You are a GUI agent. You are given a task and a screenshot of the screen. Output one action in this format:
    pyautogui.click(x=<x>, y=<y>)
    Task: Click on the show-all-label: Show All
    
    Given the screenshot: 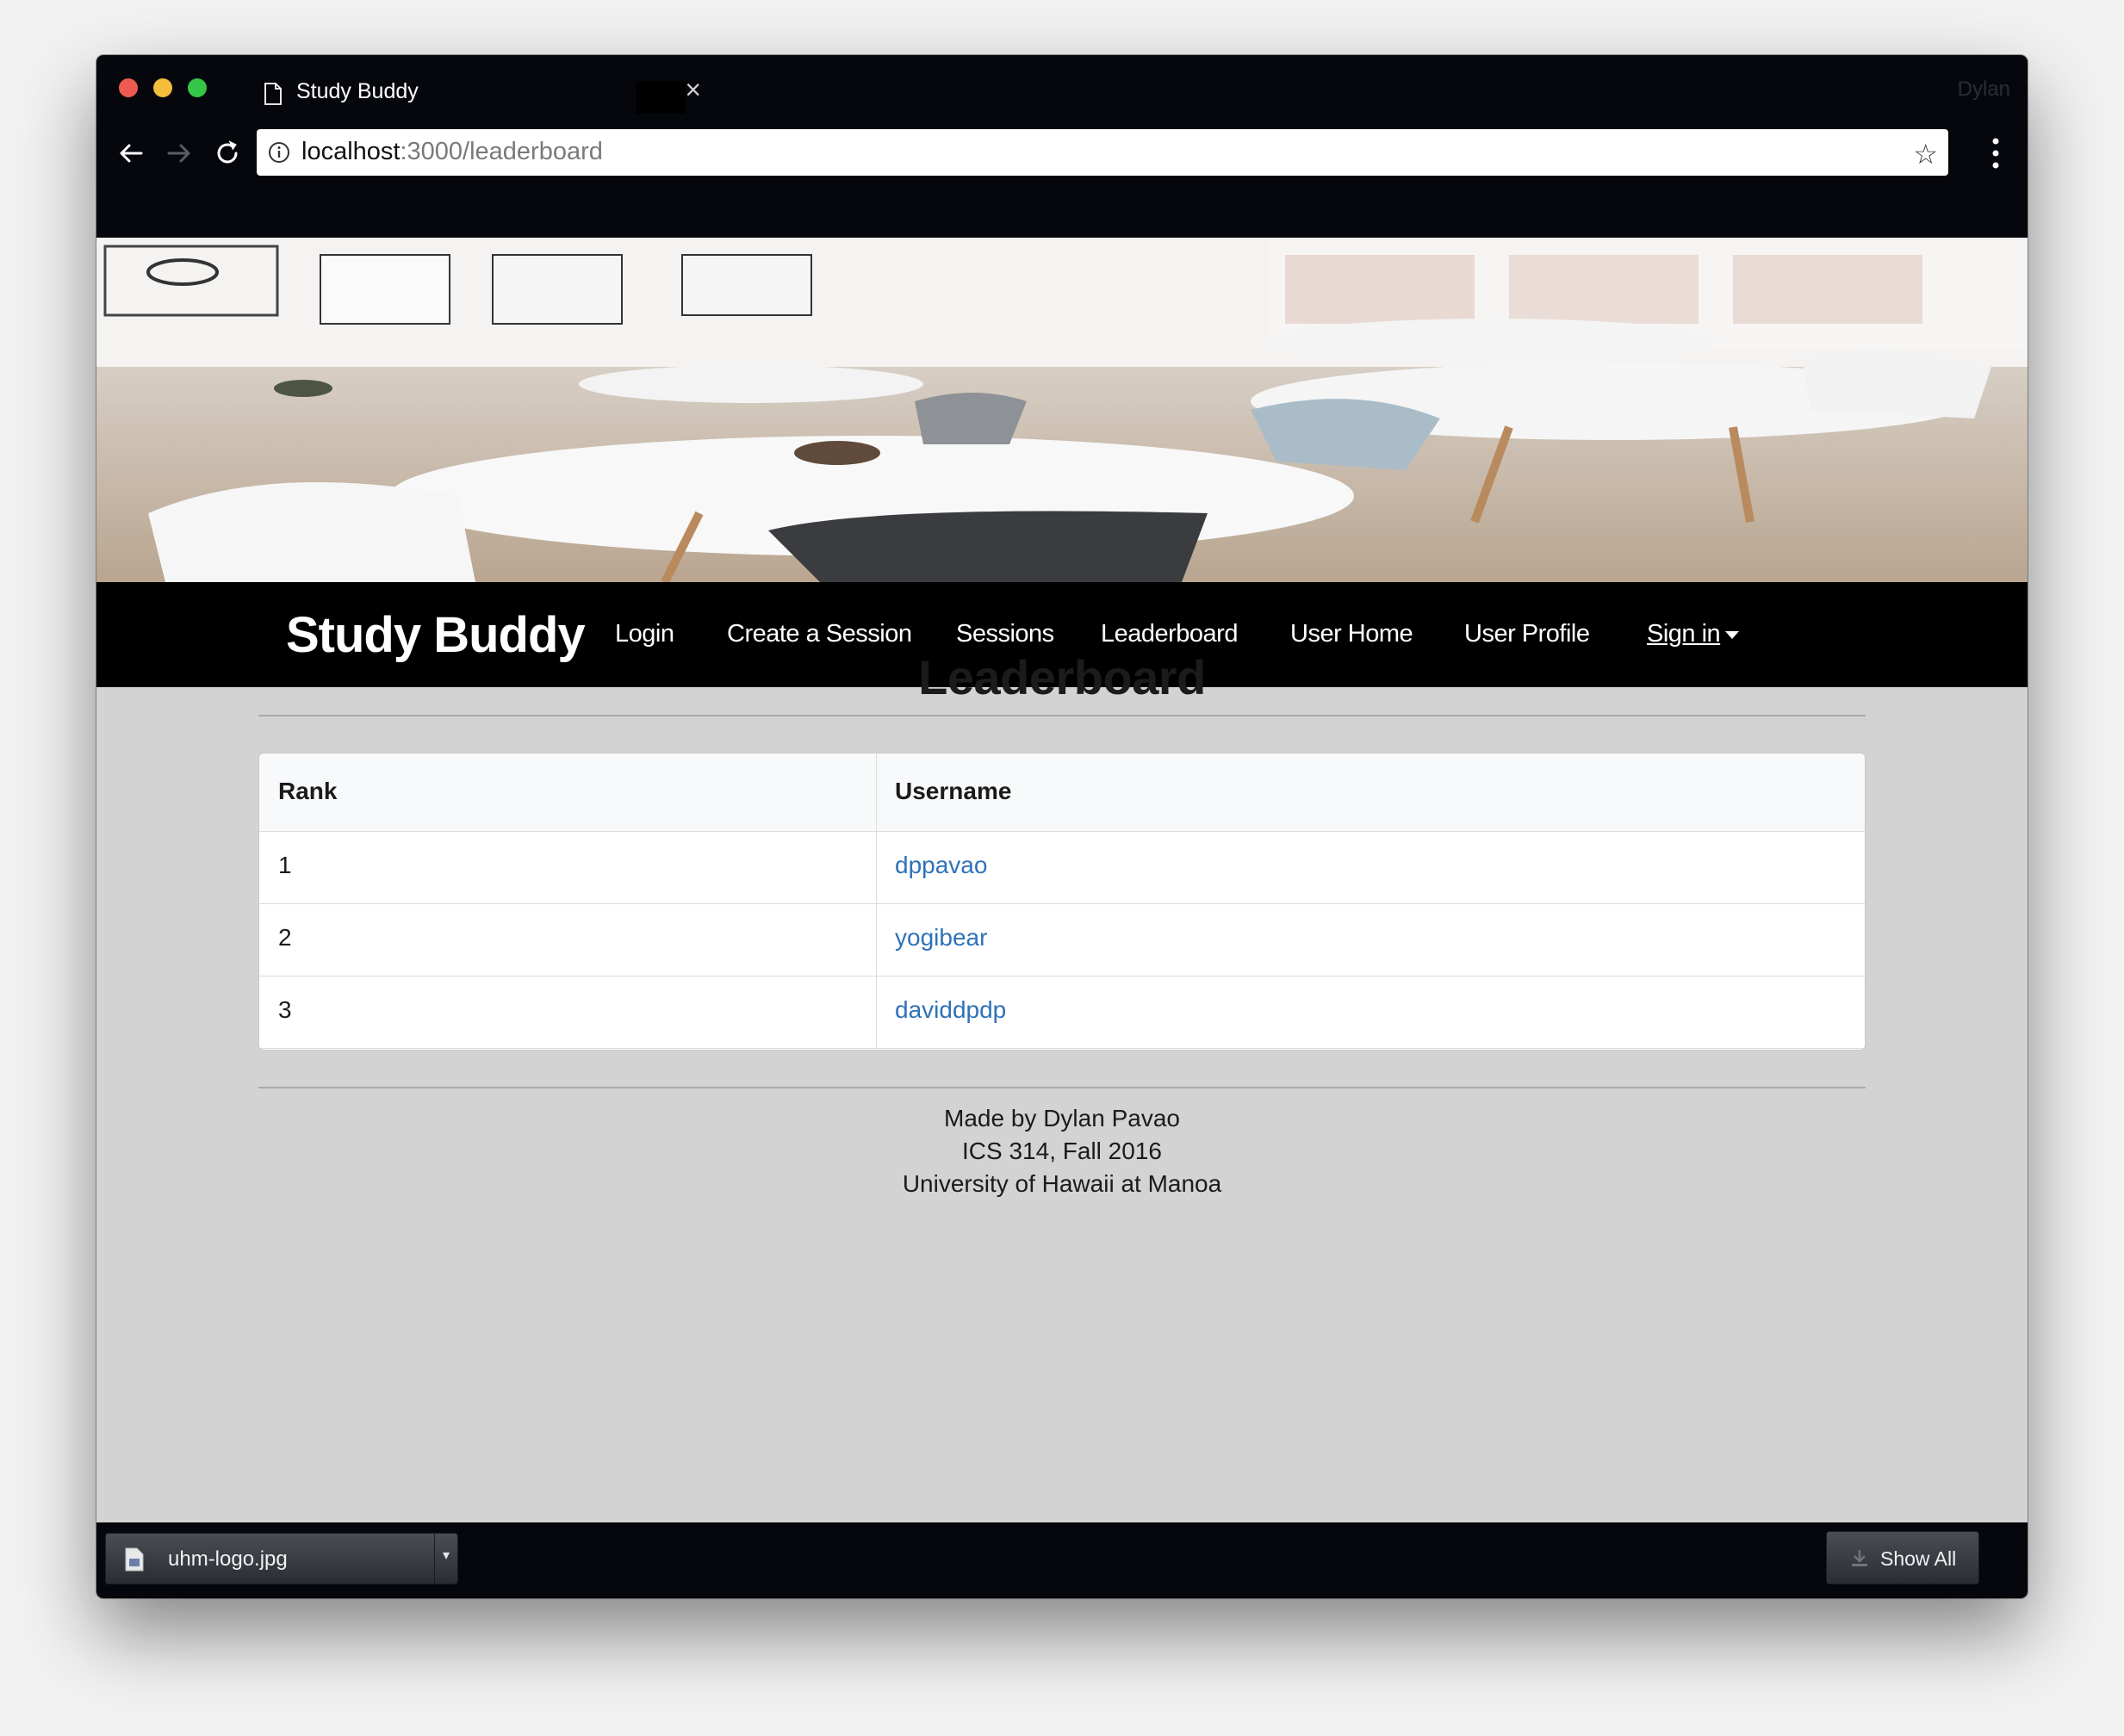 What is the action you would take?
    pyautogui.click(x=1918, y=1559)
    